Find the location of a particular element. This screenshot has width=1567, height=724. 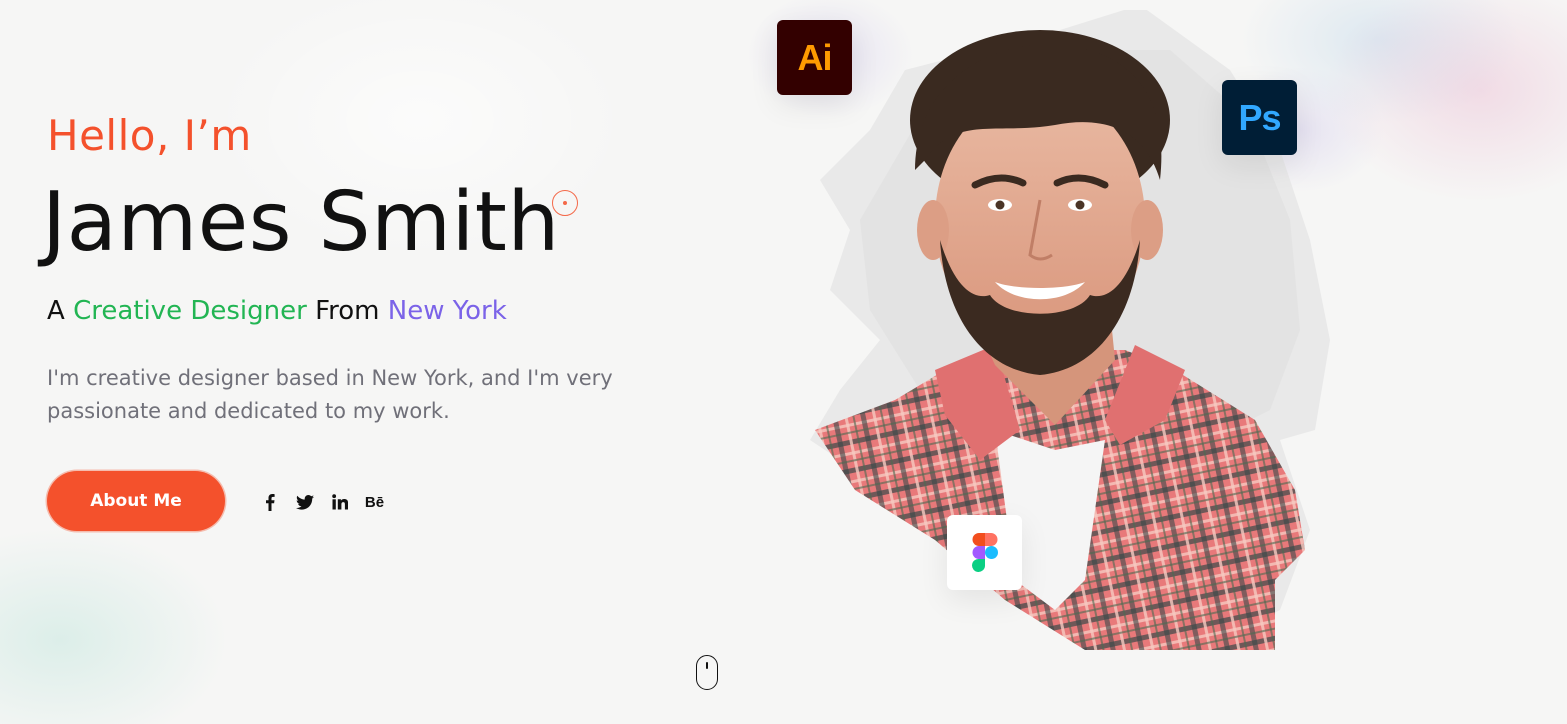

tagline-prefix: A is located at coordinates (56, 311).